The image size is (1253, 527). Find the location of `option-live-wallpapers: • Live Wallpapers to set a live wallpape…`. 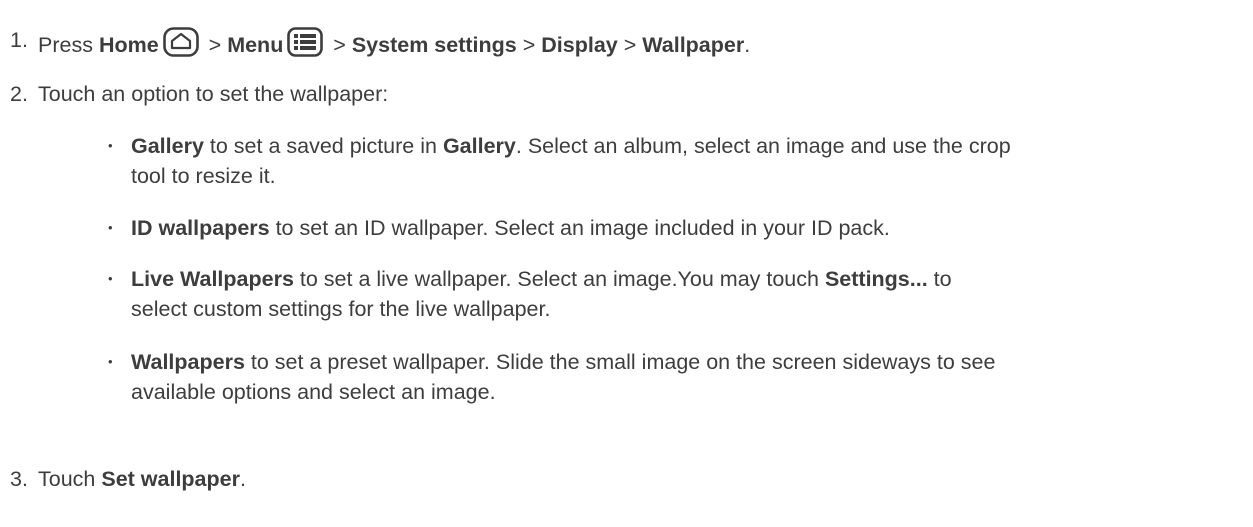

option-live-wallpapers: • Live Wallpapers to set a live wallpape… is located at coordinates (668, 295).